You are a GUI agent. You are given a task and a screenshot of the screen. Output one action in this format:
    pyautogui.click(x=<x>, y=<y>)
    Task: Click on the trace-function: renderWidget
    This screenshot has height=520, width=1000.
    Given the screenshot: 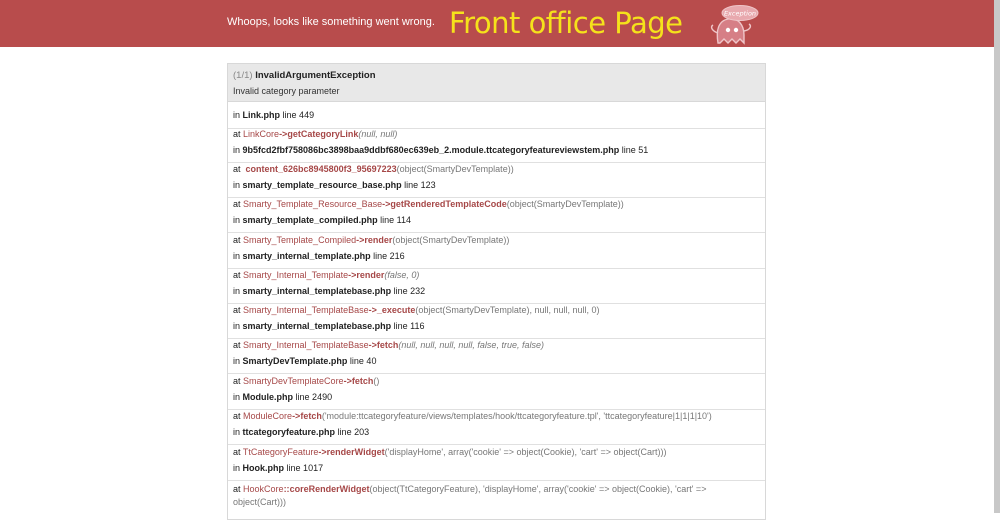 What is the action you would take?
    pyautogui.click(x=355, y=452)
    